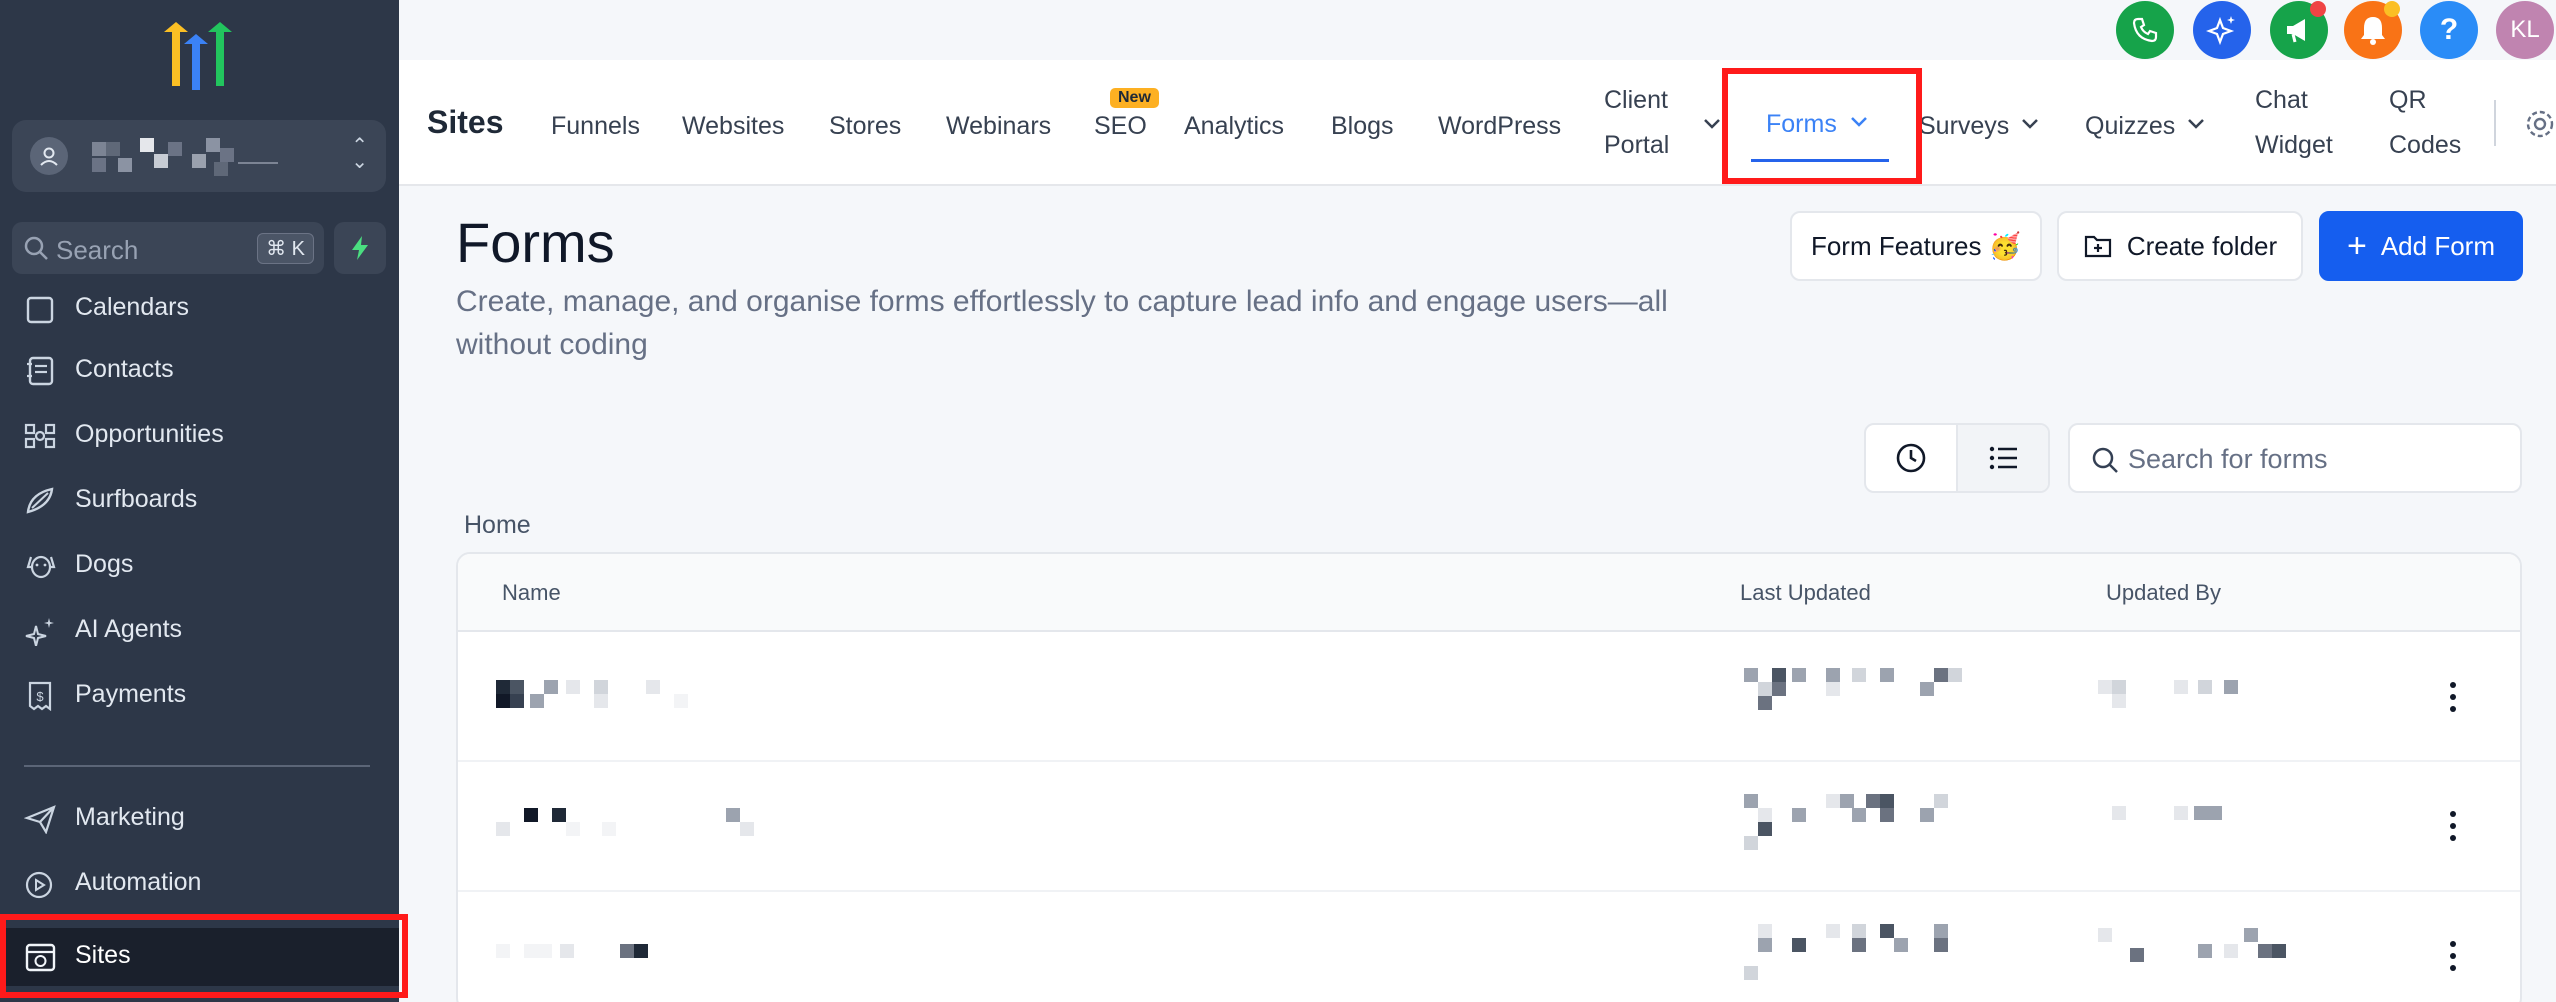 The width and height of the screenshot is (2556, 1002). What do you see at coordinates (1120, 126) in the screenshot?
I see `tab-seo: SEO` at bounding box center [1120, 126].